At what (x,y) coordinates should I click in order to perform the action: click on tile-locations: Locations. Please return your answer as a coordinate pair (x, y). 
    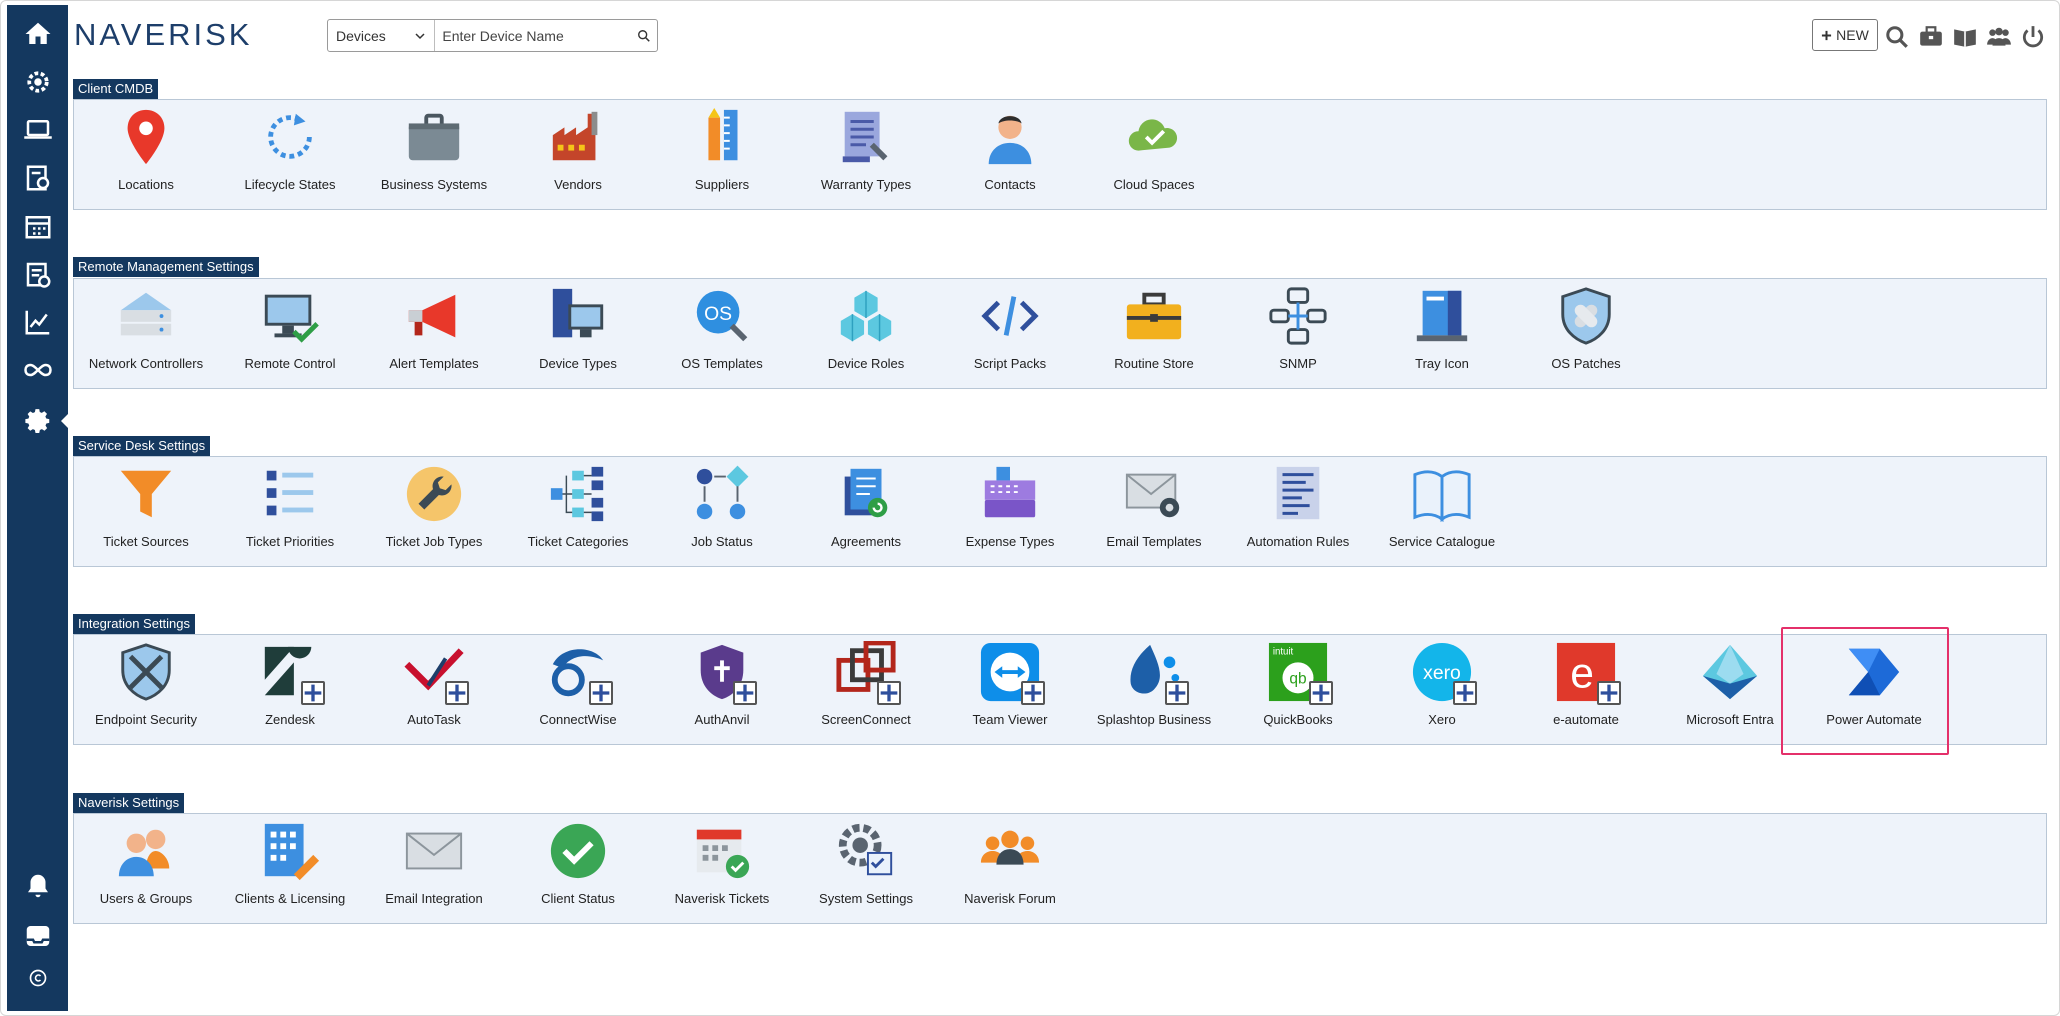
    Looking at the image, I should click on (146, 150).